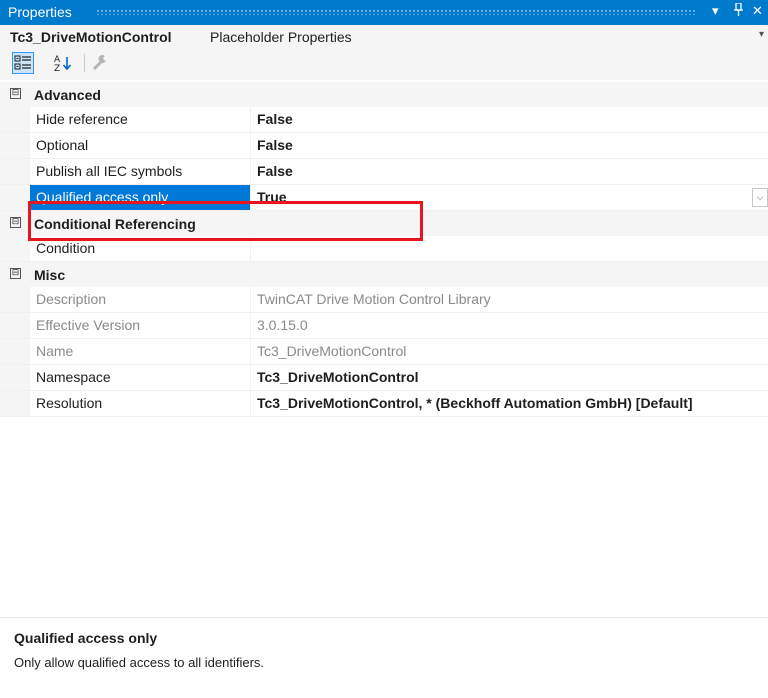 The image size is (768, 698). What do you see at coordinates (84, 63) in the screenshot?
I see `toolbar-separator` at bounding box center [84, 63].